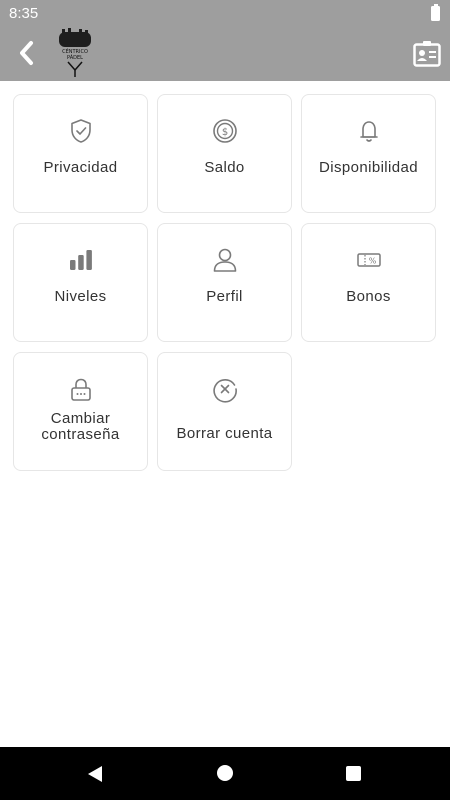 This screenshot has height=800, width=450. I want to click on menu-item-niveles: Niveles, so click(80, 282).